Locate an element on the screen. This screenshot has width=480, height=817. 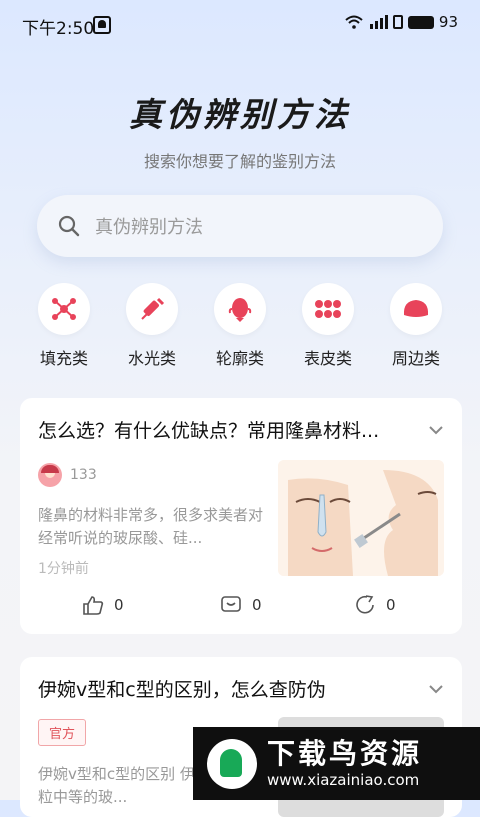
official-badge: 官方 is located at coordinates (62, 732).